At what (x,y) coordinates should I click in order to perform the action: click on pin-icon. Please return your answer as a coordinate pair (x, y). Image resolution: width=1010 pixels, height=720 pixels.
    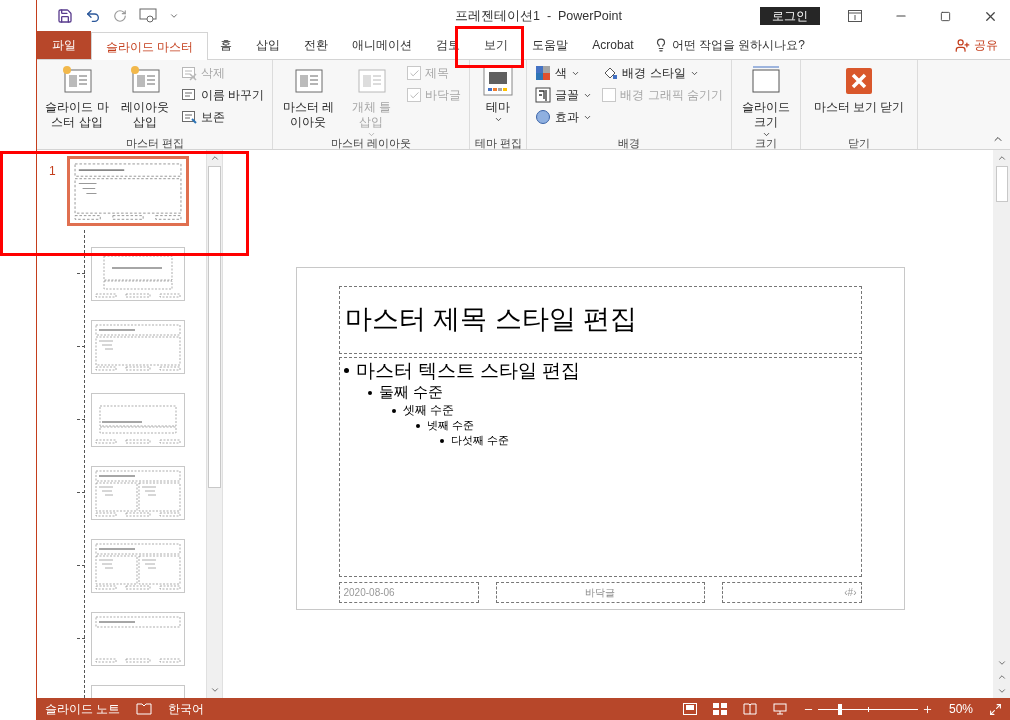
    Looking at the image, I should click on (189, 117).